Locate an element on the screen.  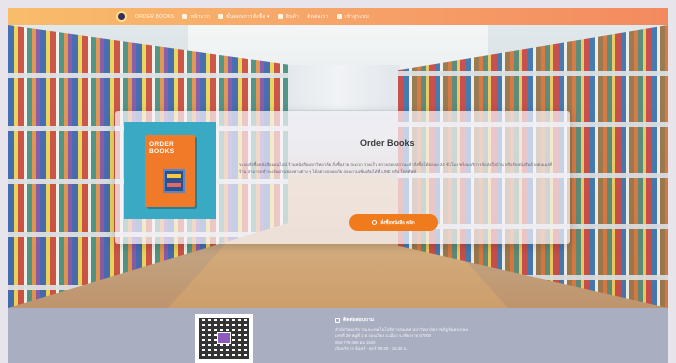
cover-title: ORDER BOOKS is located at coordinates (162, 147).